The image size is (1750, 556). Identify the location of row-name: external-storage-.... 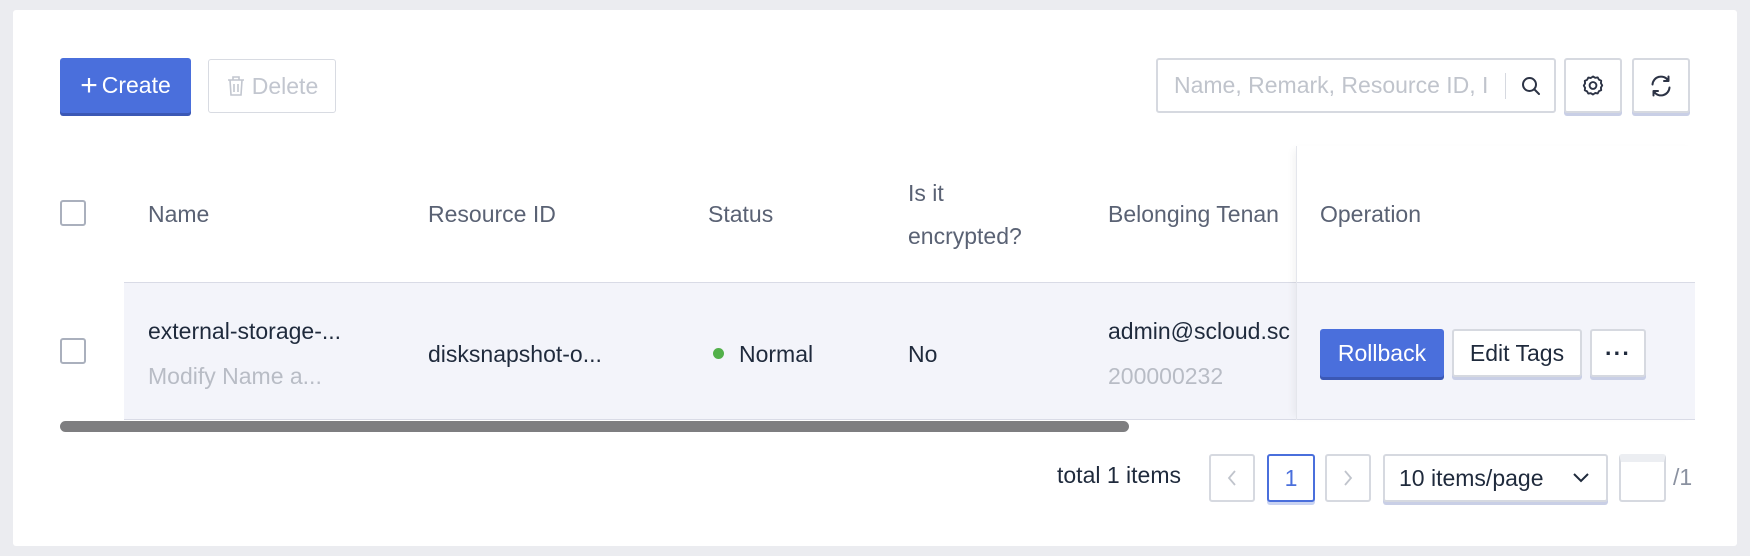
(244, 331).